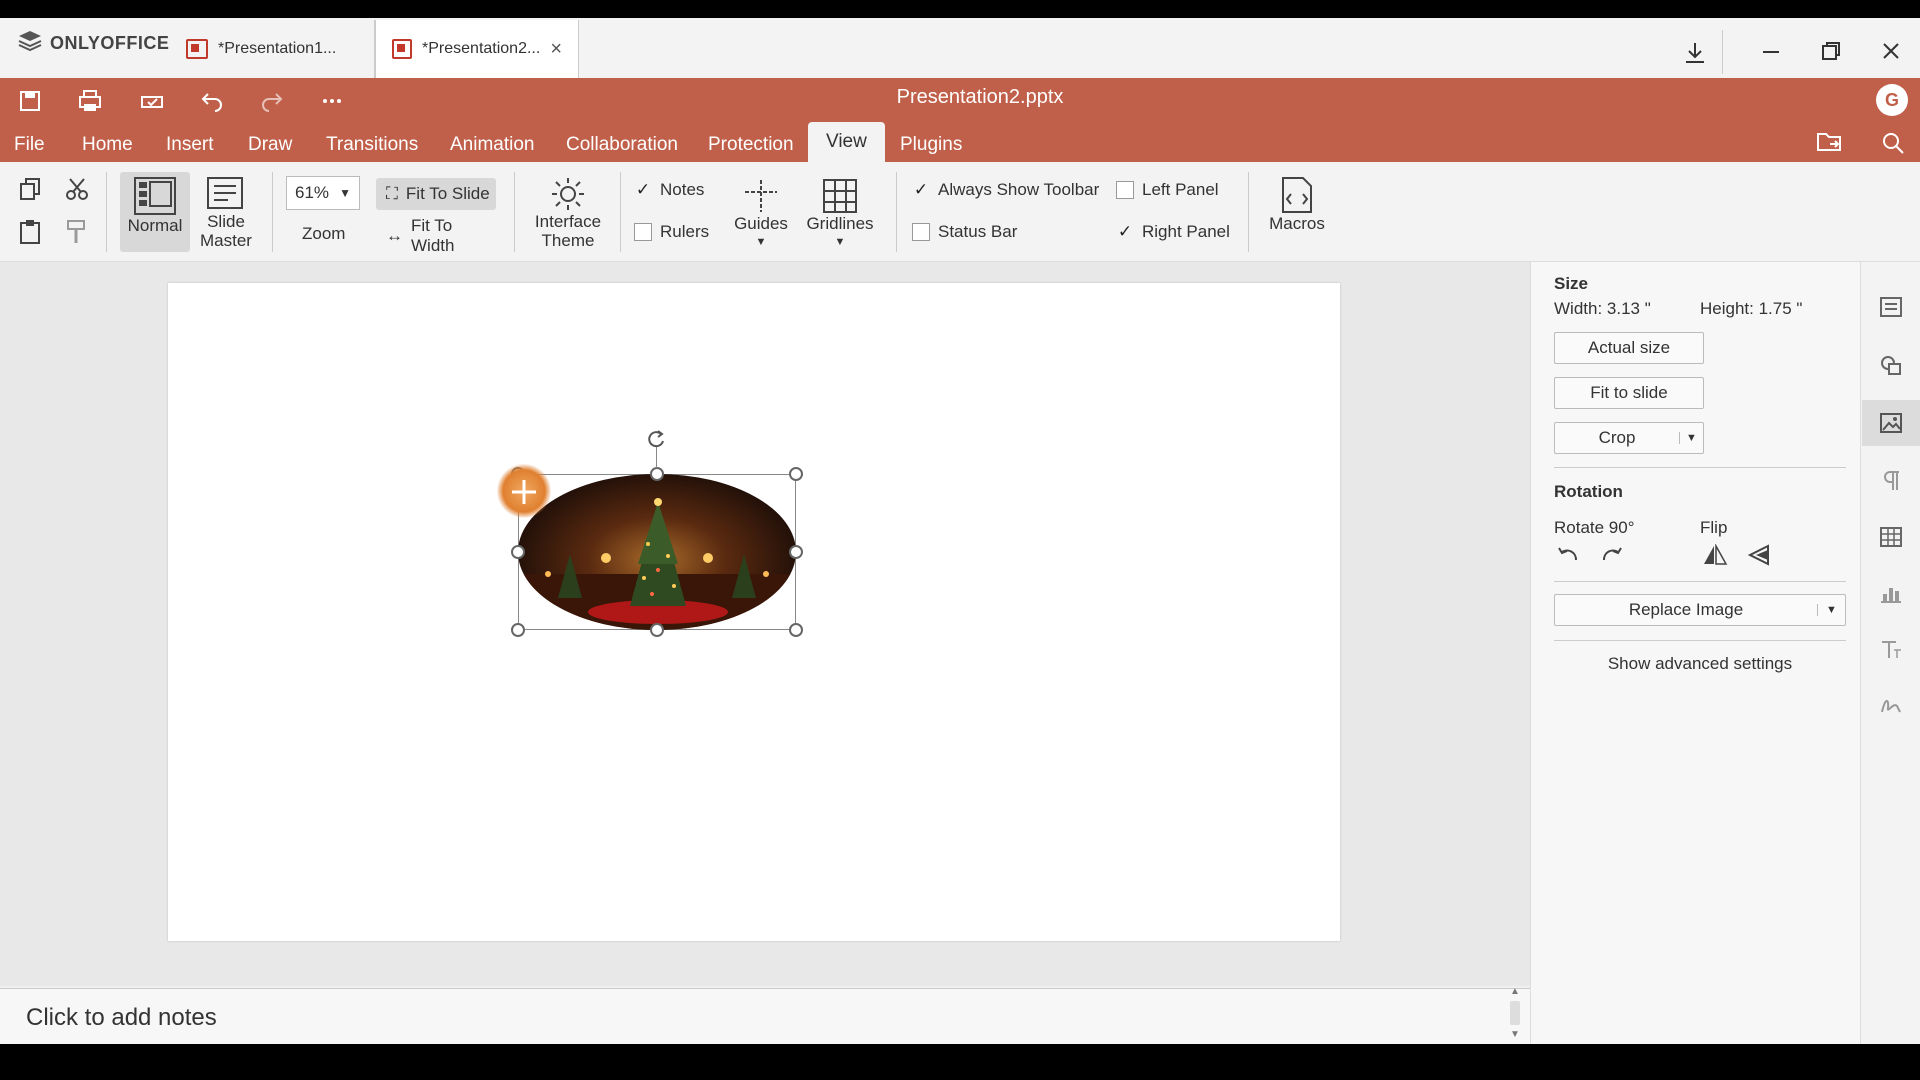 Image resolution: width=1920 pixels, height=1080 pixels. I want to click on show-advanced-settings-link: Show advanced settings, so click(1700, 664).